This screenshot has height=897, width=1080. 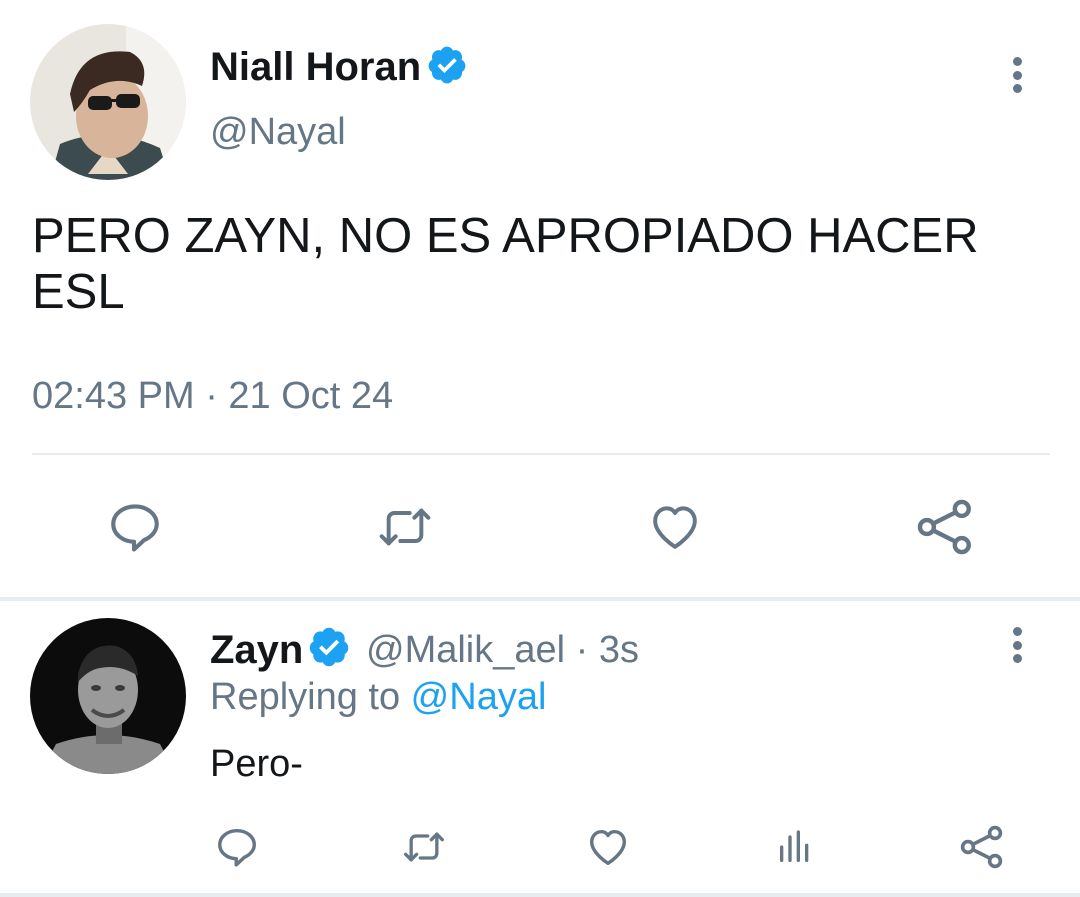 What do you see at coordinates (135, 527) in the screenshot?
I see `reply-icon` at bounding box center [135, 527].